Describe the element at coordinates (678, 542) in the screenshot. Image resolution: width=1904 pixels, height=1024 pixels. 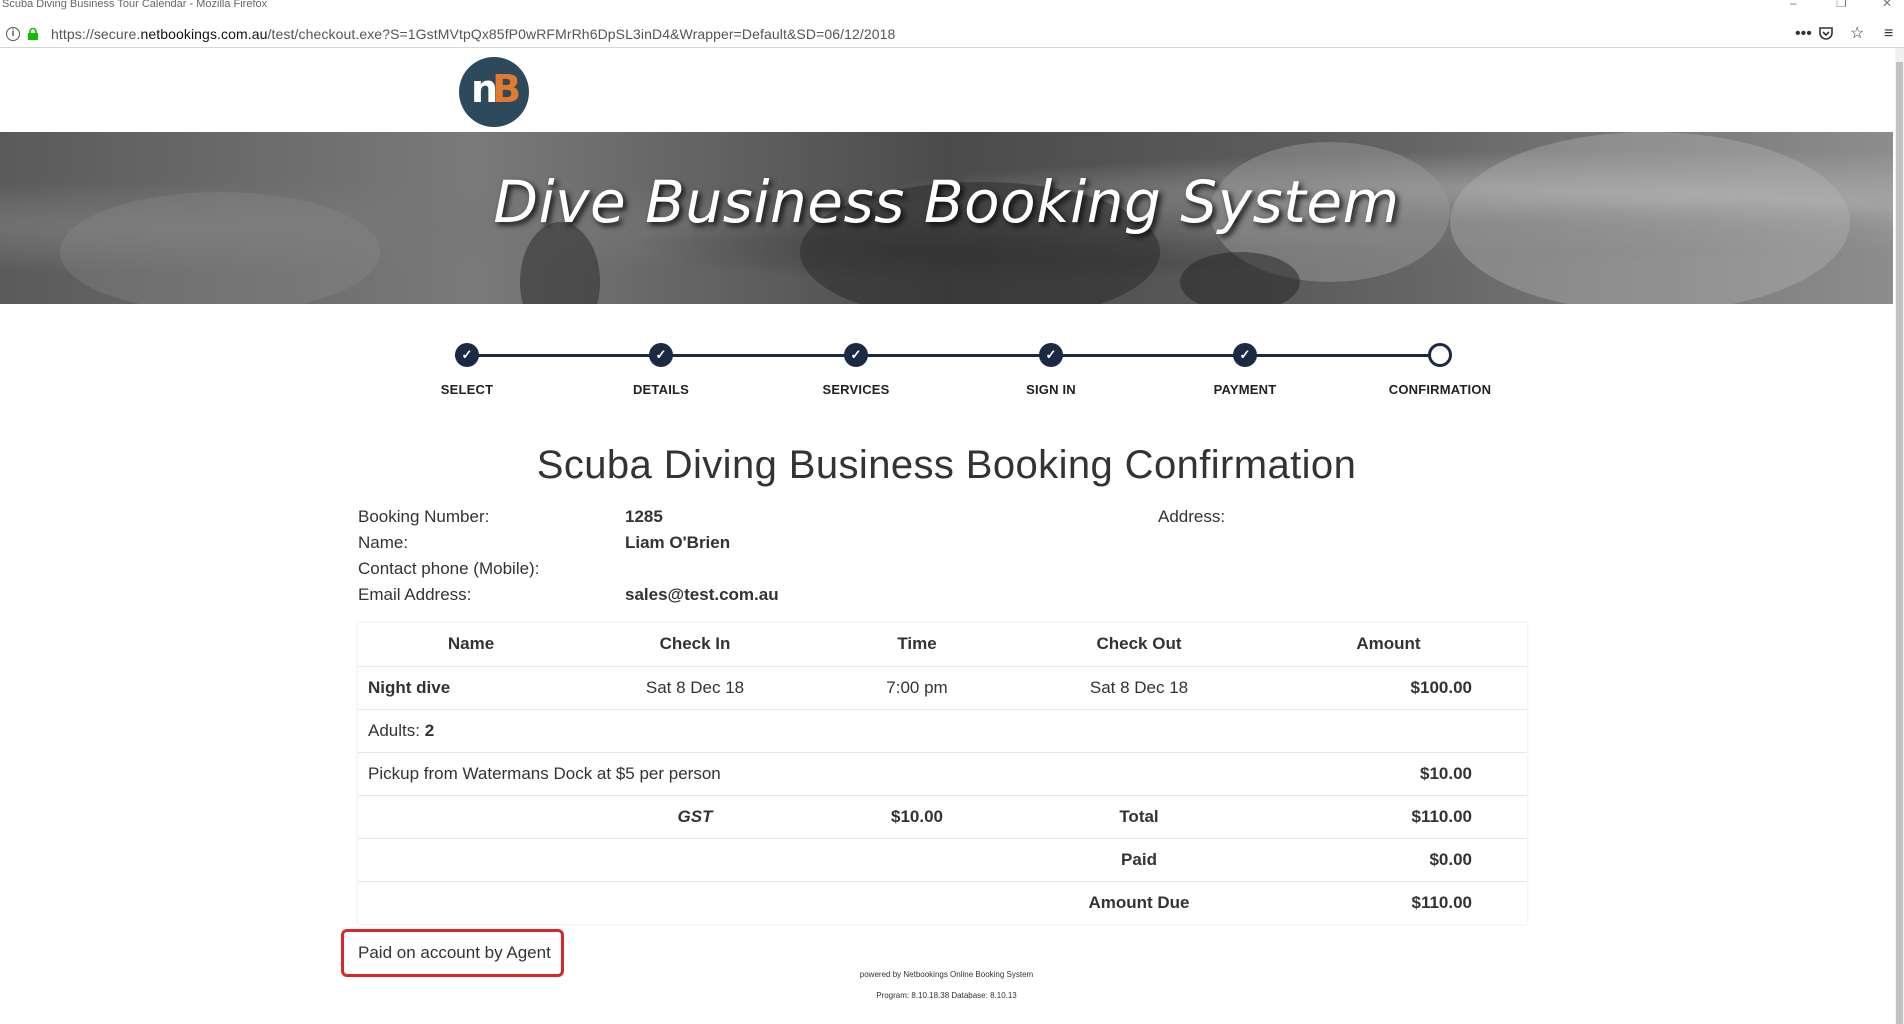
I see `name-value: Liam O'Brien` at that location.